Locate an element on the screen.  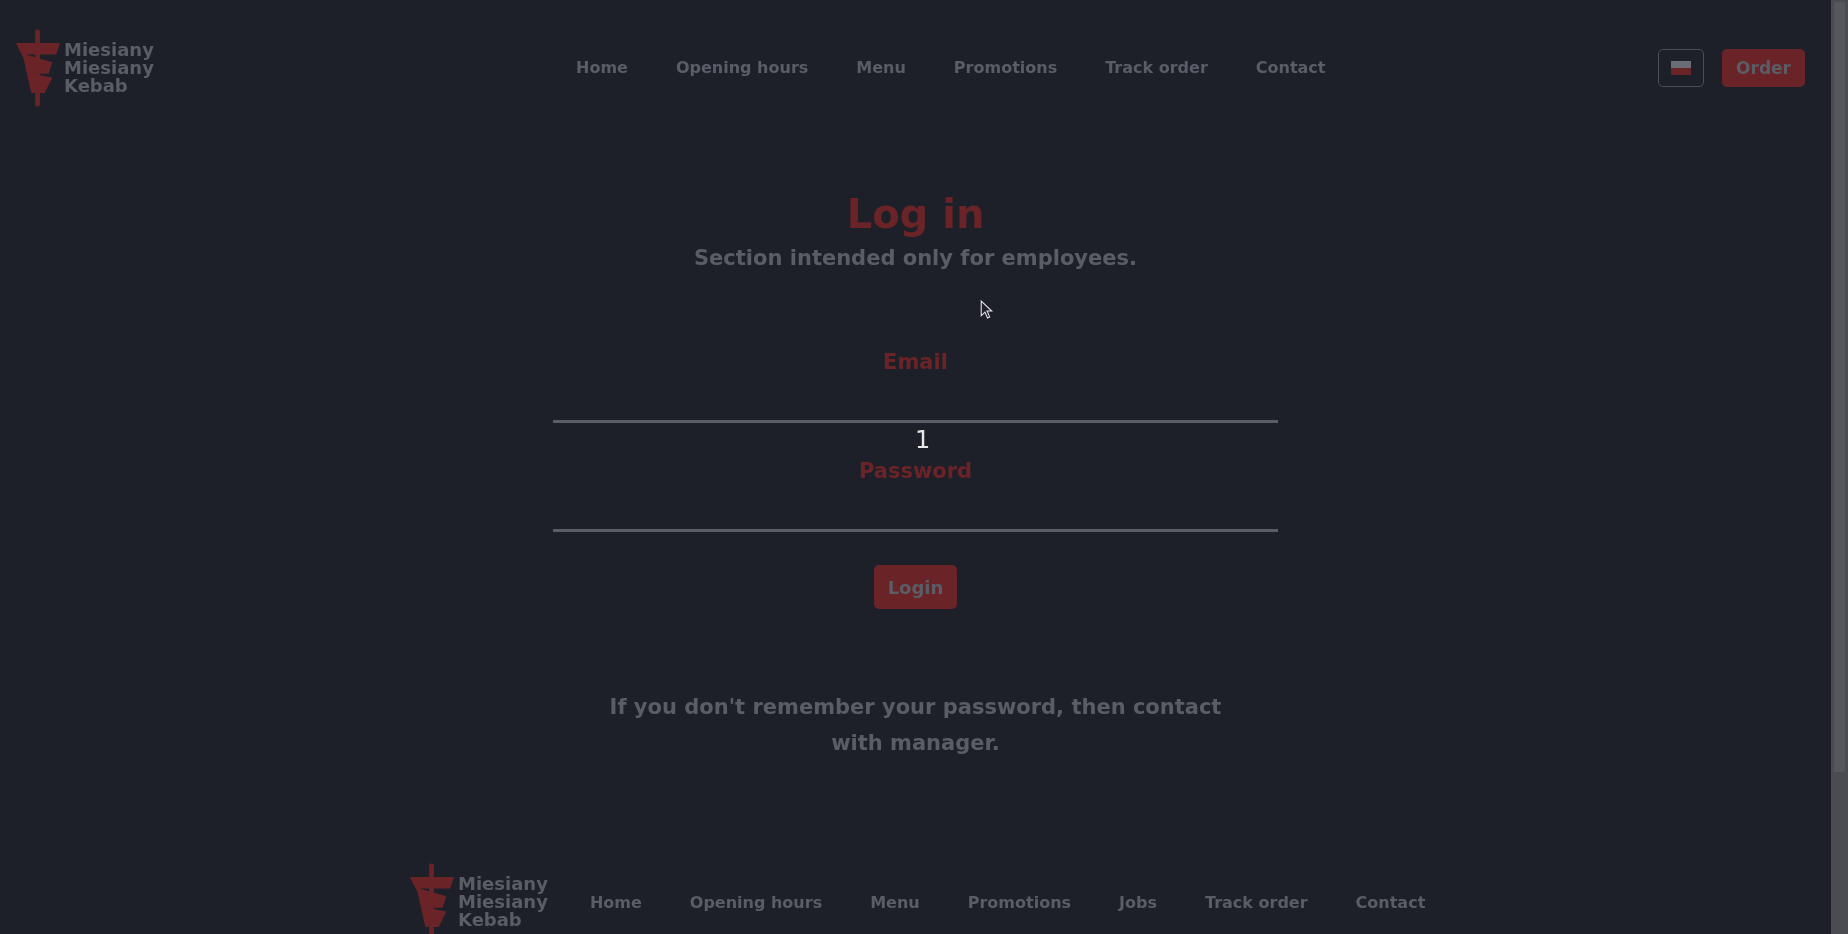
subtitle: Section intended only for employees. is located at coordinates (915, 258).